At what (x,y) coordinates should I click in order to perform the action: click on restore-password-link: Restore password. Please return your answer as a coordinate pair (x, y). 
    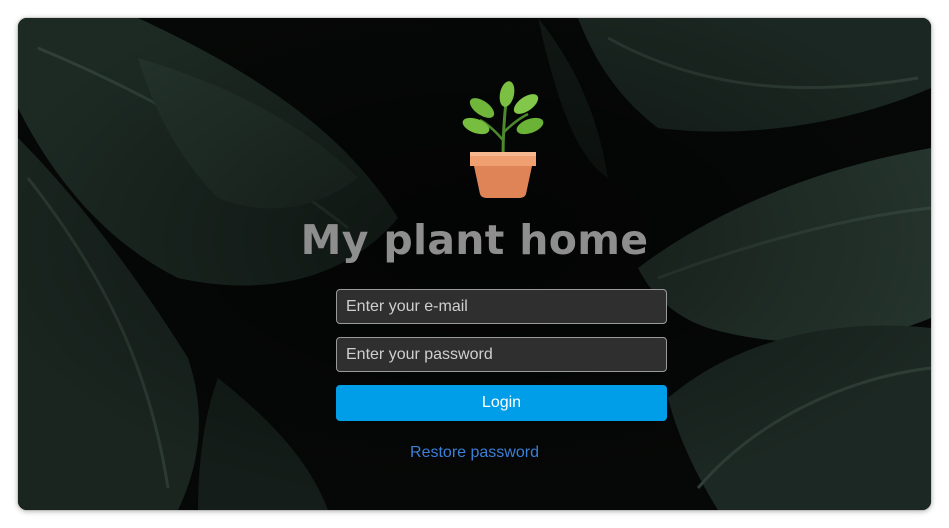
    Looking at the image, I should click on (474, 453).